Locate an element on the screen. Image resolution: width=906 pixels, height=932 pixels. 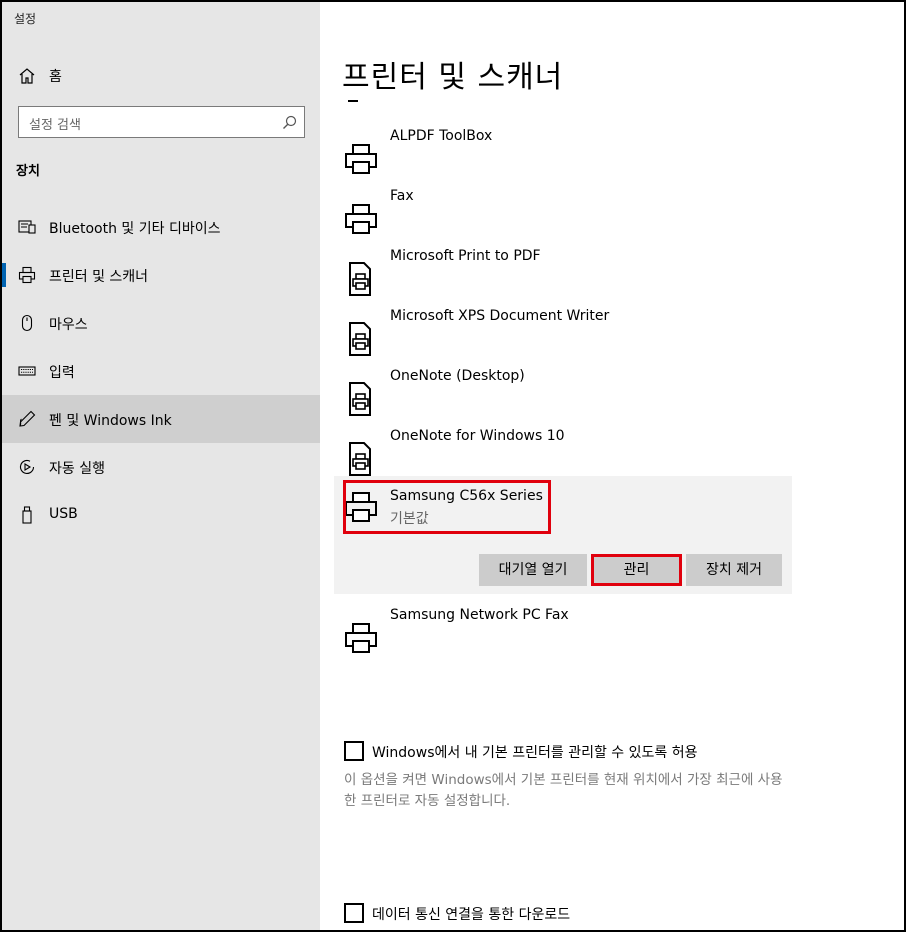
usb-icon is located at coordinates (27, 515).